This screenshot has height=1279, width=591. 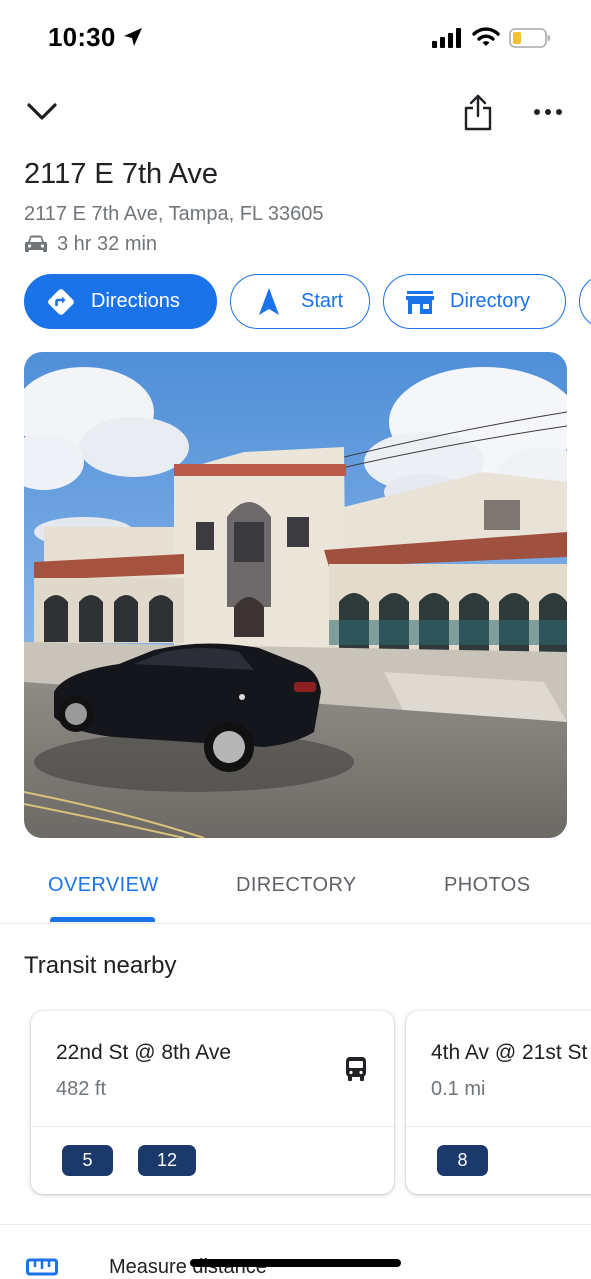 What do you see at coordinates (82, 37) in the screenshot?
I see `status-time: 10:30` at bounding box center [82, 37].